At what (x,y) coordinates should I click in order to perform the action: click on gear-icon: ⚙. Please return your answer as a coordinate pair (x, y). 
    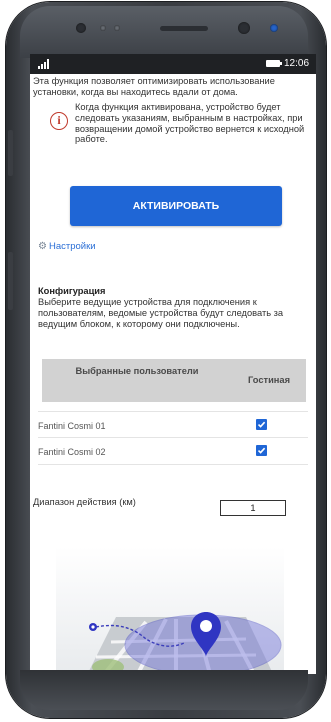
    Looking at the image, I should click on (42, 246).